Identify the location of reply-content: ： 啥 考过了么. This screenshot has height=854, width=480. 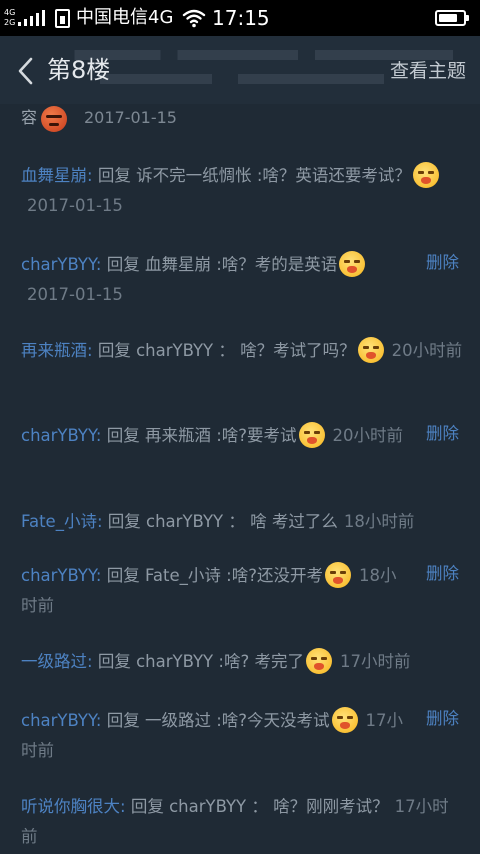
(283, 521).